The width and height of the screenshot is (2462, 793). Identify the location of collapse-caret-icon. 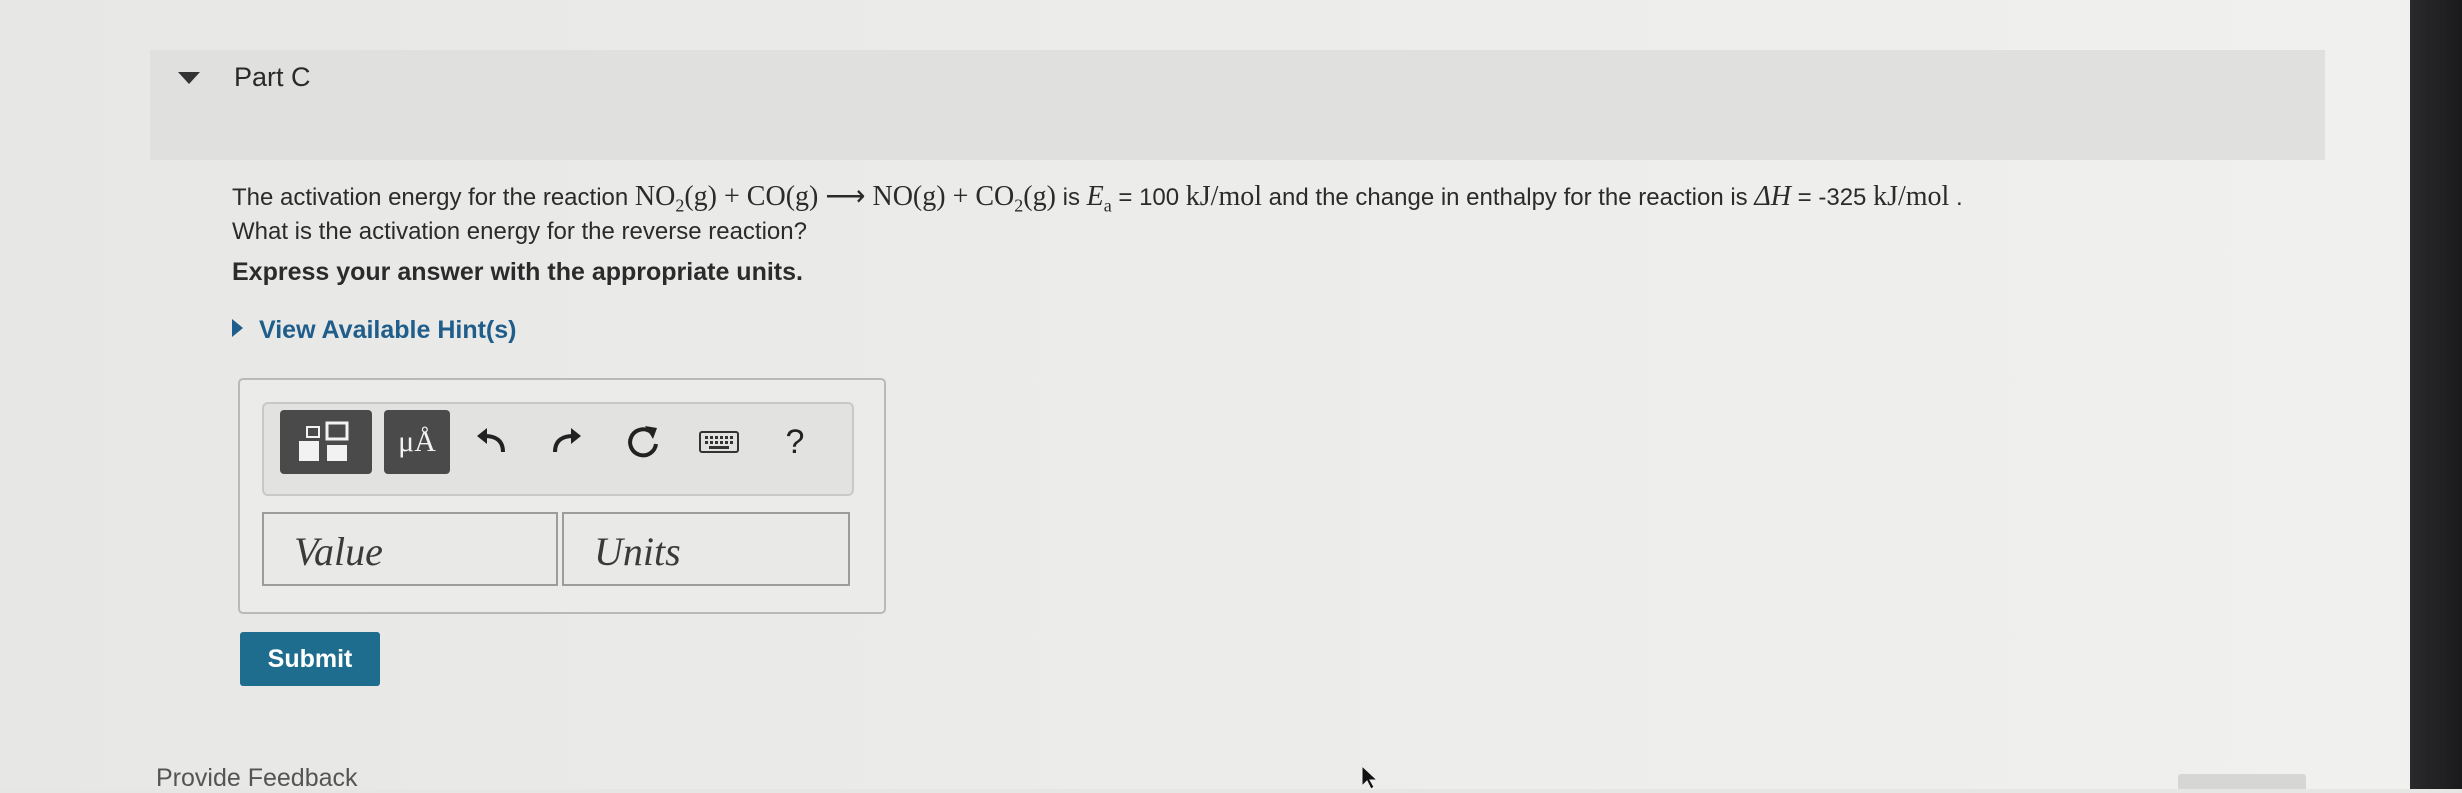
(189, 78).